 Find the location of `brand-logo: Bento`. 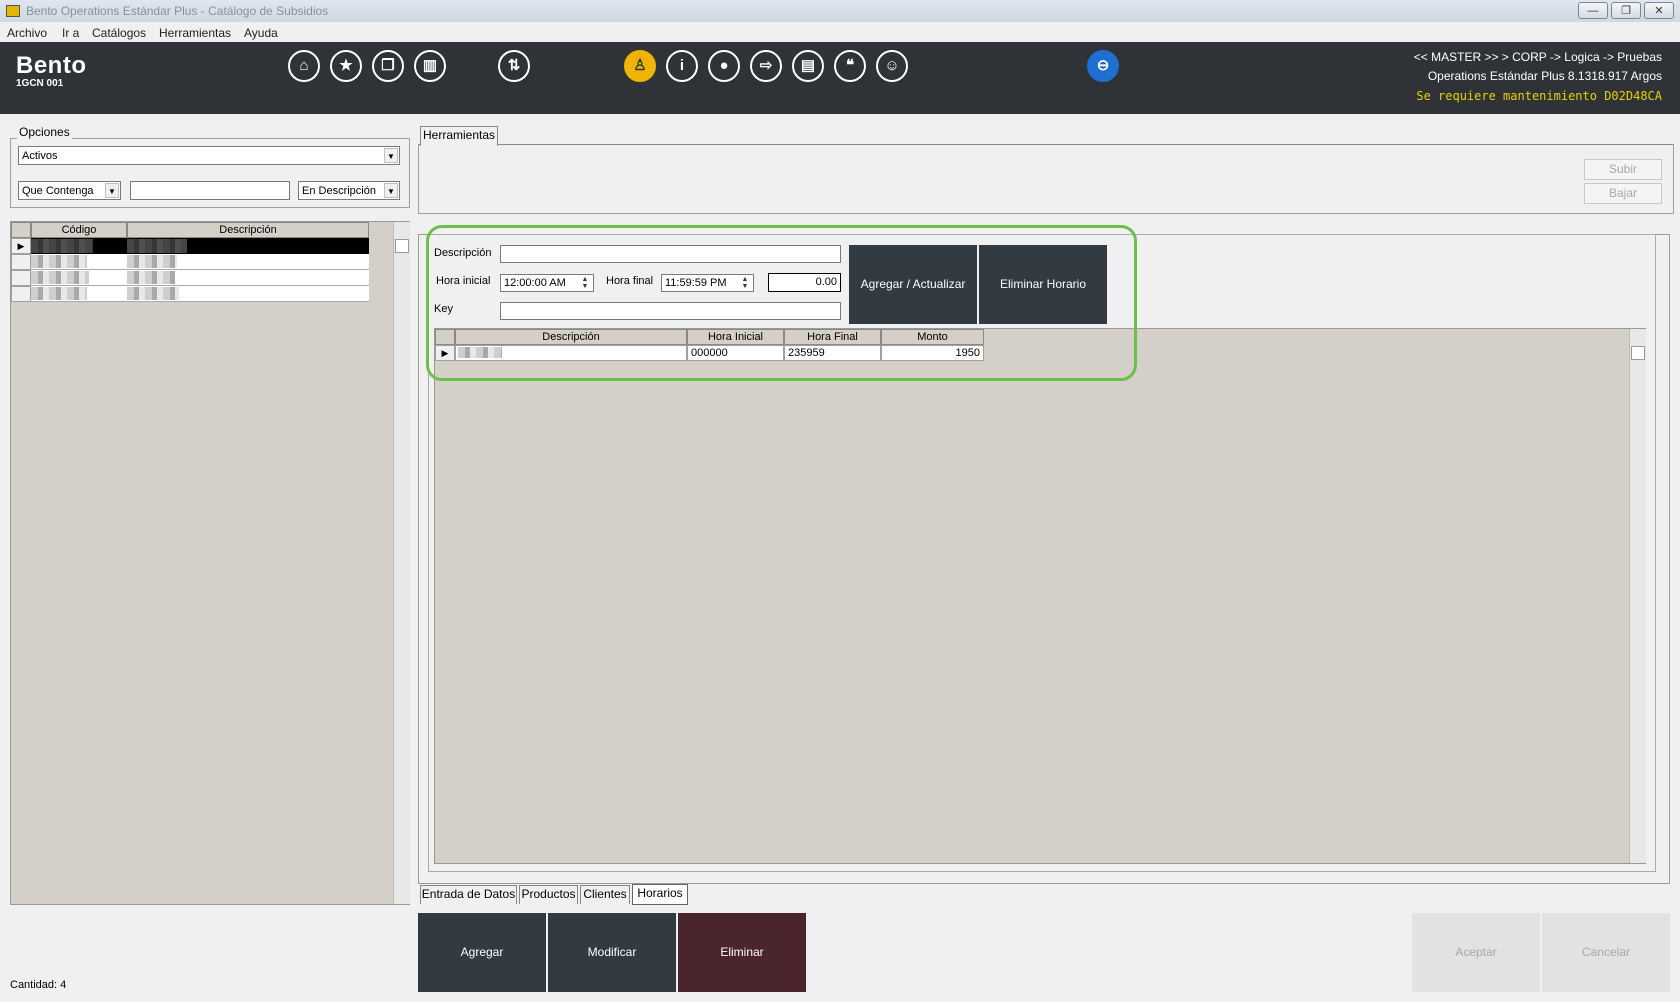

brand-logo: Bento is located at coordinates (51, 65).